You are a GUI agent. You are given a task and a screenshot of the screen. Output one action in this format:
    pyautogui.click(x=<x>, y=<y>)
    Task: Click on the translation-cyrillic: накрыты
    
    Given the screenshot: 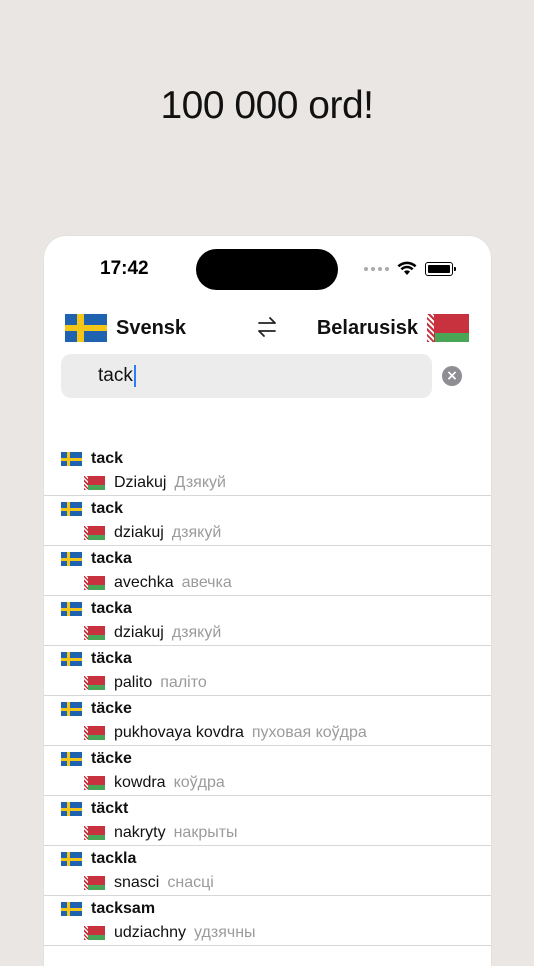 What is the action you would take?
    pyautogui.click(x=205, y=832)
    